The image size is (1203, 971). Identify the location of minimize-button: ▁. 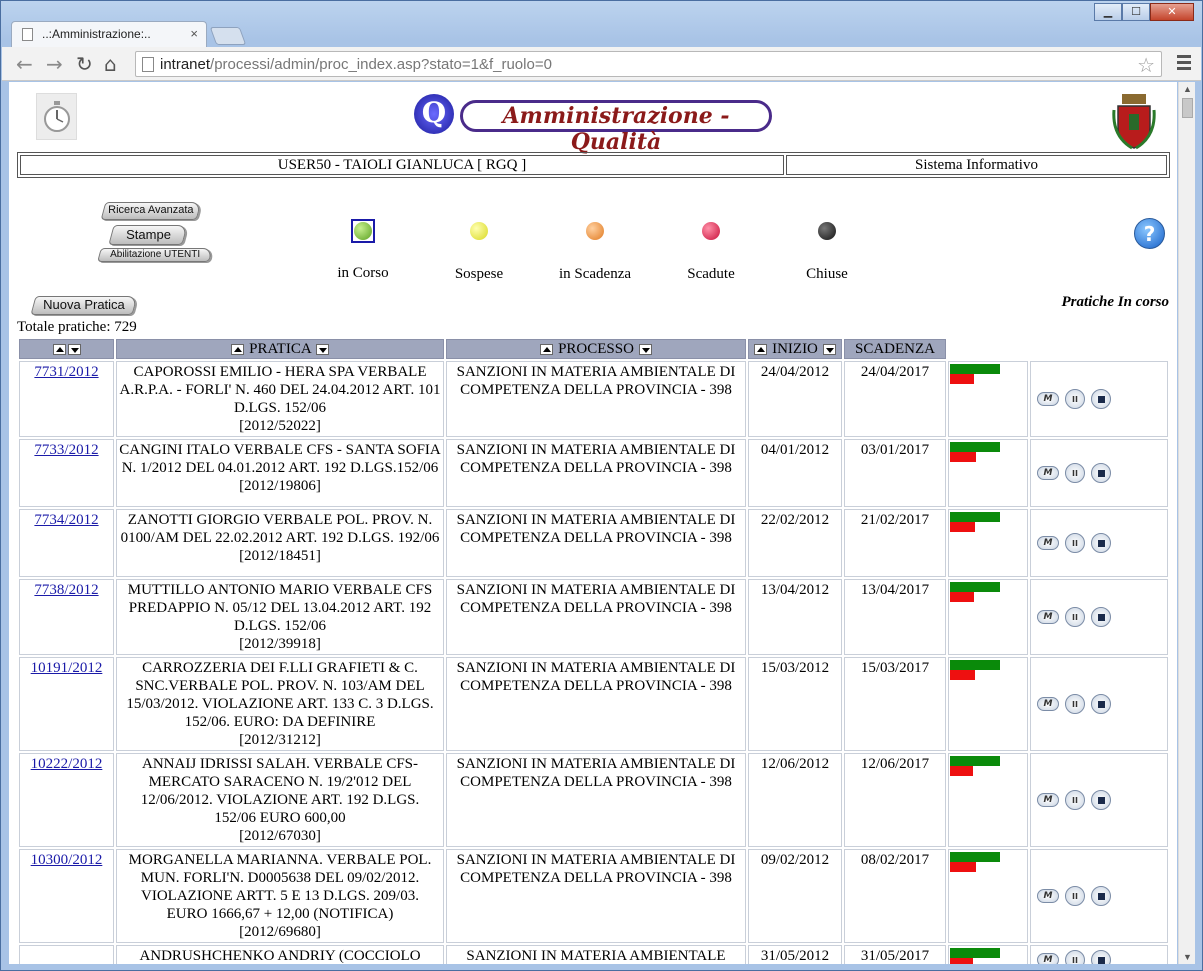
(1108, 12).